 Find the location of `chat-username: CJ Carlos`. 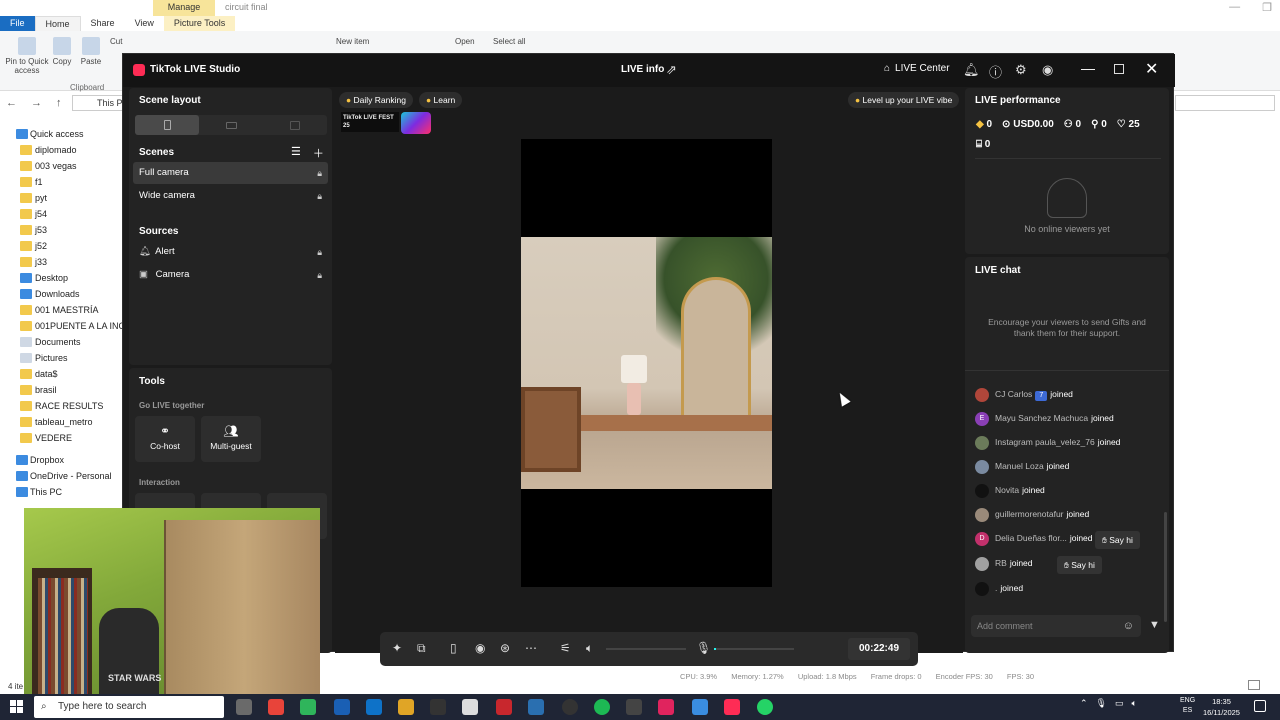

chat-username: CJ Carlos is located at coordinates (1013, 394).